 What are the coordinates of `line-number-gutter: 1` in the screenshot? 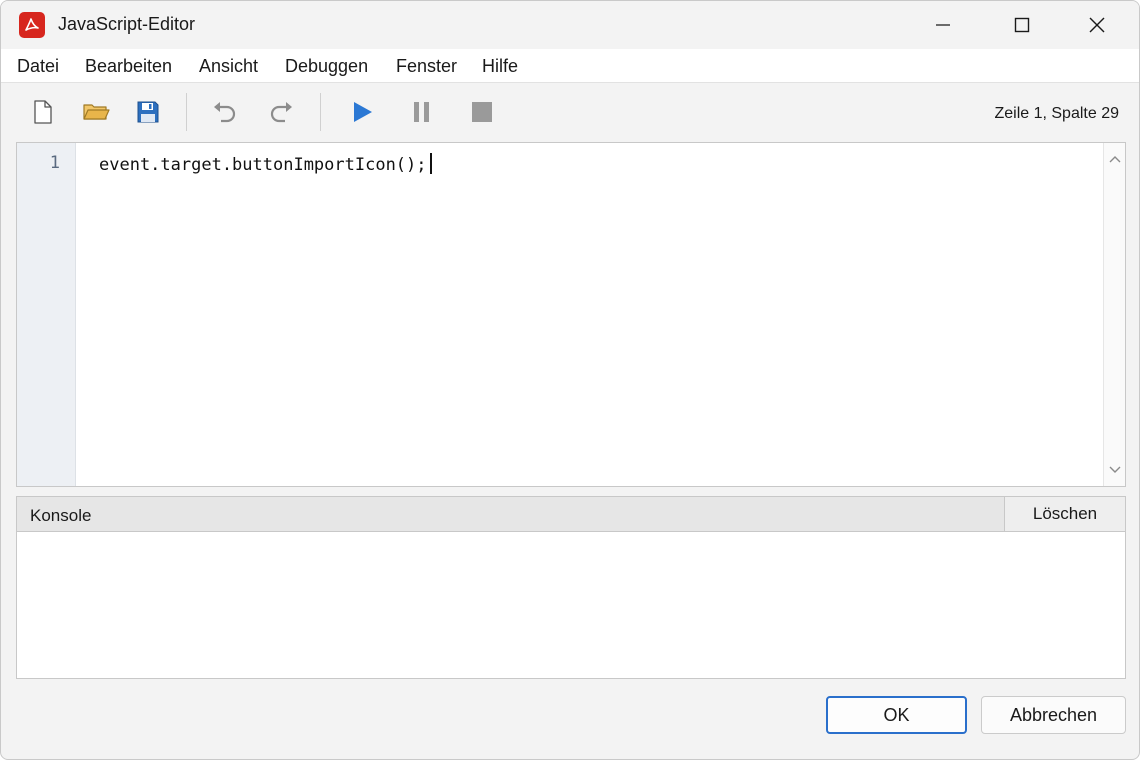 It's located at (46, 314).